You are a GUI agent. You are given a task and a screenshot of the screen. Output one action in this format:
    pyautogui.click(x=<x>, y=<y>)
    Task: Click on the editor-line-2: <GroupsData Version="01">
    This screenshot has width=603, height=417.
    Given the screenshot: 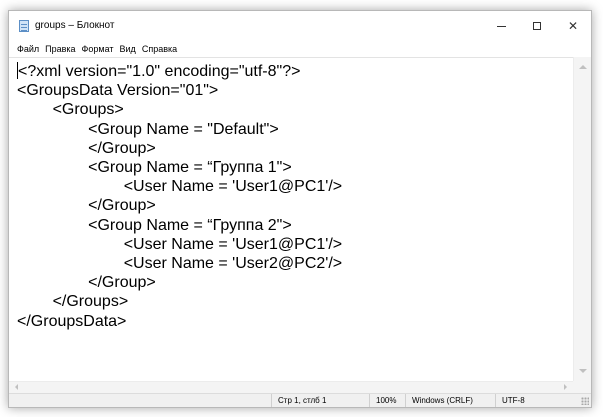 What is the action you would take?
    pyautogui.click(x=118, y=91)
    